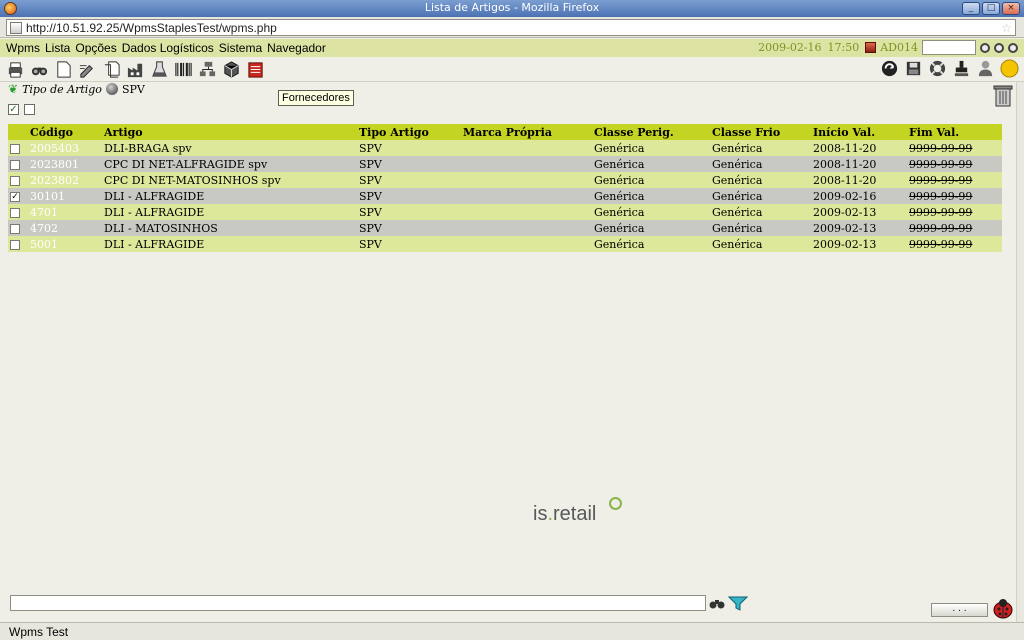 The image size is (1024, 640). Describe the element at coordinates (738, 603) in the screenshot. I see `filter-funnel-icon` at that location.